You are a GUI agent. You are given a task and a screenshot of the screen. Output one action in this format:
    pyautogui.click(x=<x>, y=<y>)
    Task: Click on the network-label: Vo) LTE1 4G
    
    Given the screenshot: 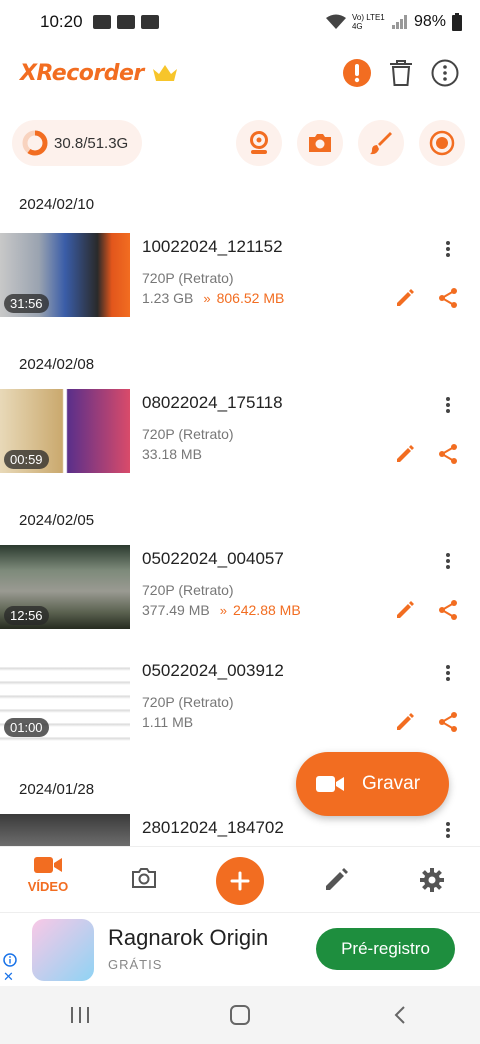 What is the action you would take?
    pyautogui.click(x=368, y=22)
    